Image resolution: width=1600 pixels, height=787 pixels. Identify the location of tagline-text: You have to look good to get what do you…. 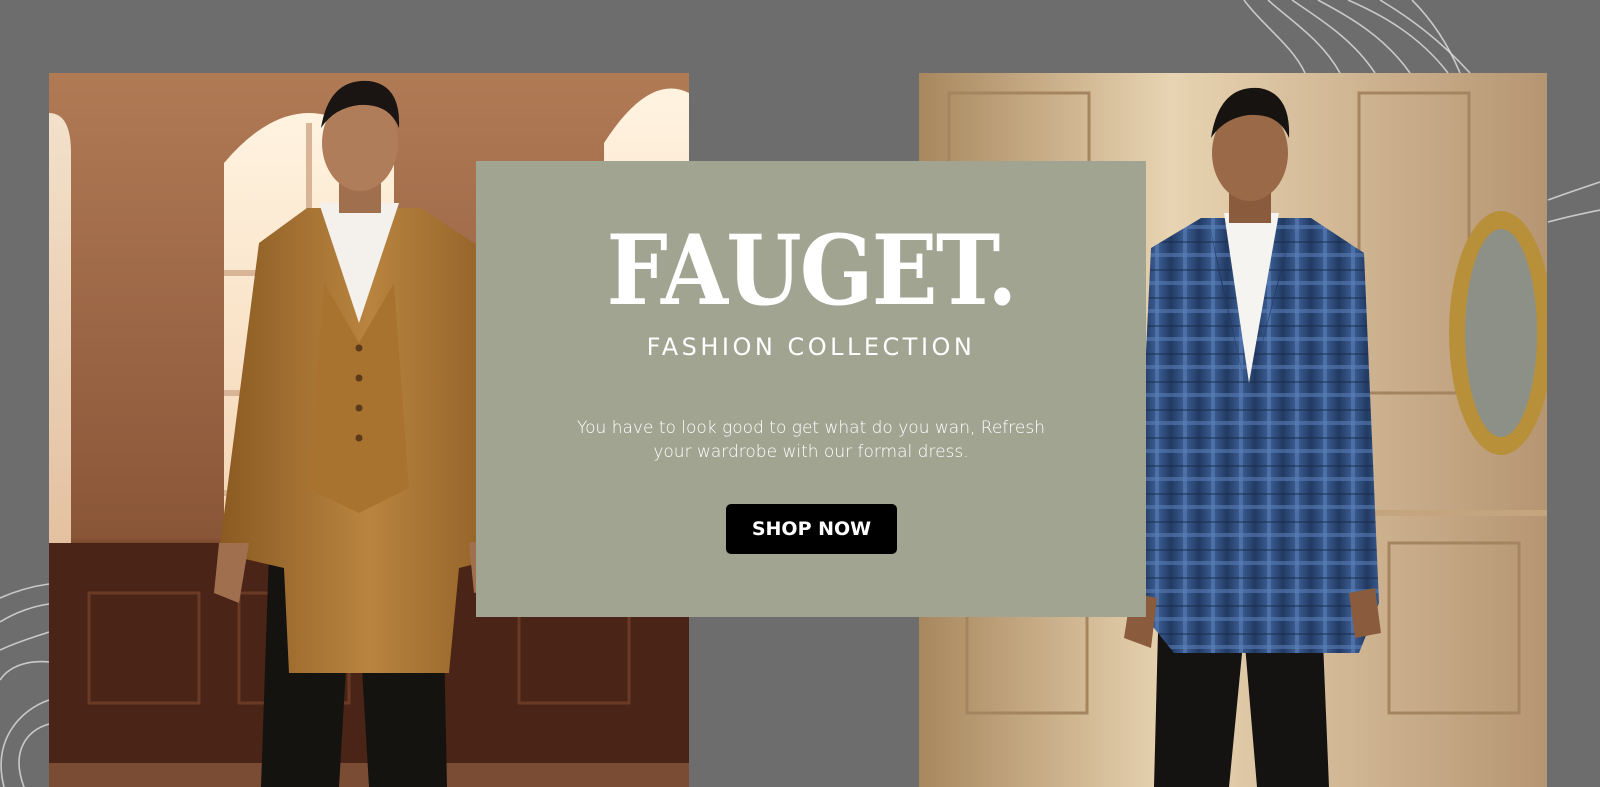
(811, 440).